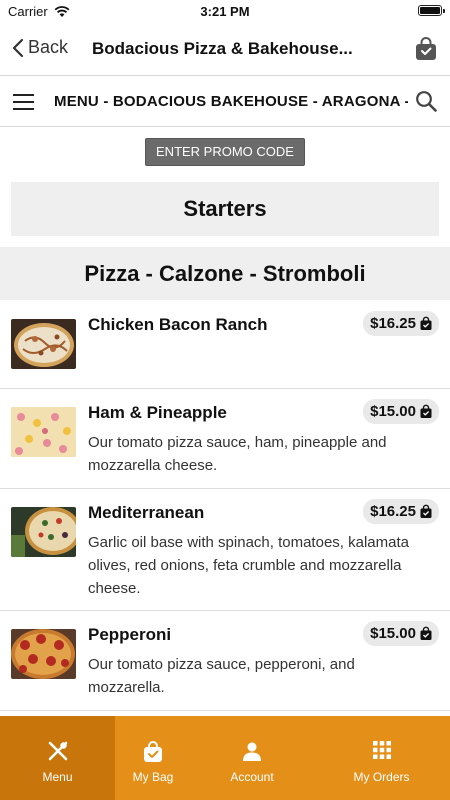 The height and width of the screenshot is (800, 450). What do you see at coordinates (225, 209) in the screenshot?
I see `category-starters: Starters` at bounding box center [225, 209].